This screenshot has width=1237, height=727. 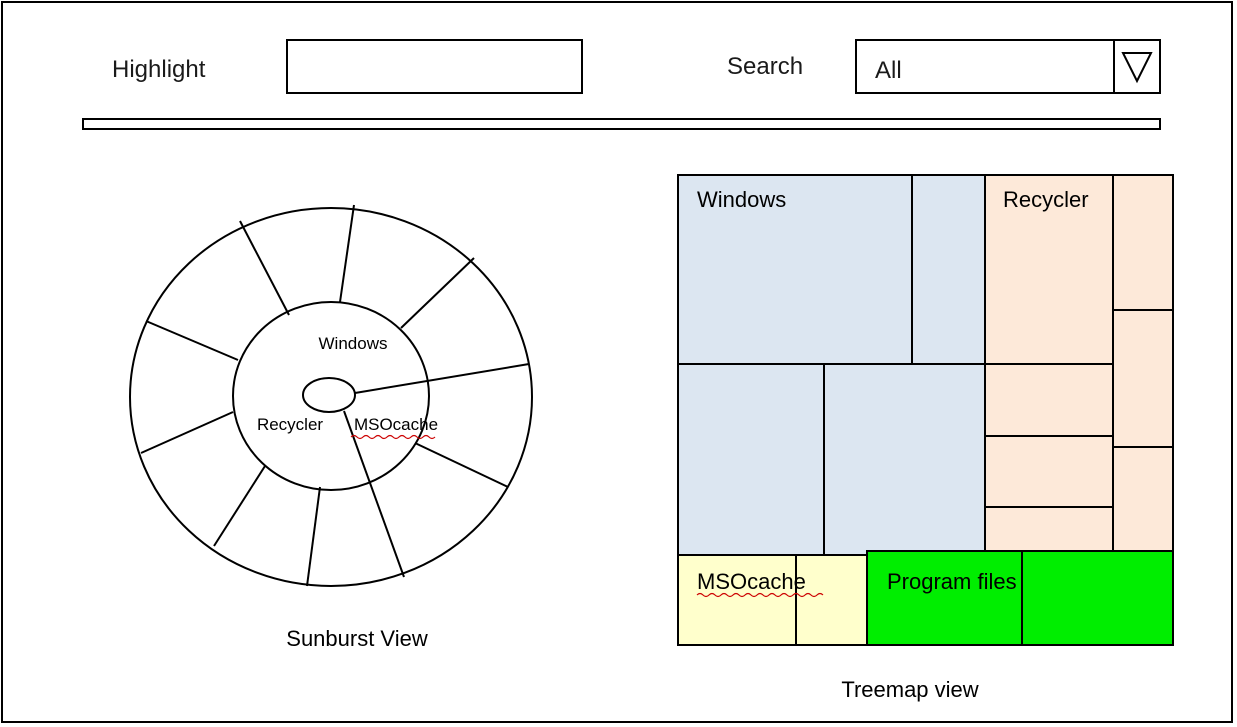 I want to click on treemap-label-recycler: Recycler, so click(x=1046, y=199).